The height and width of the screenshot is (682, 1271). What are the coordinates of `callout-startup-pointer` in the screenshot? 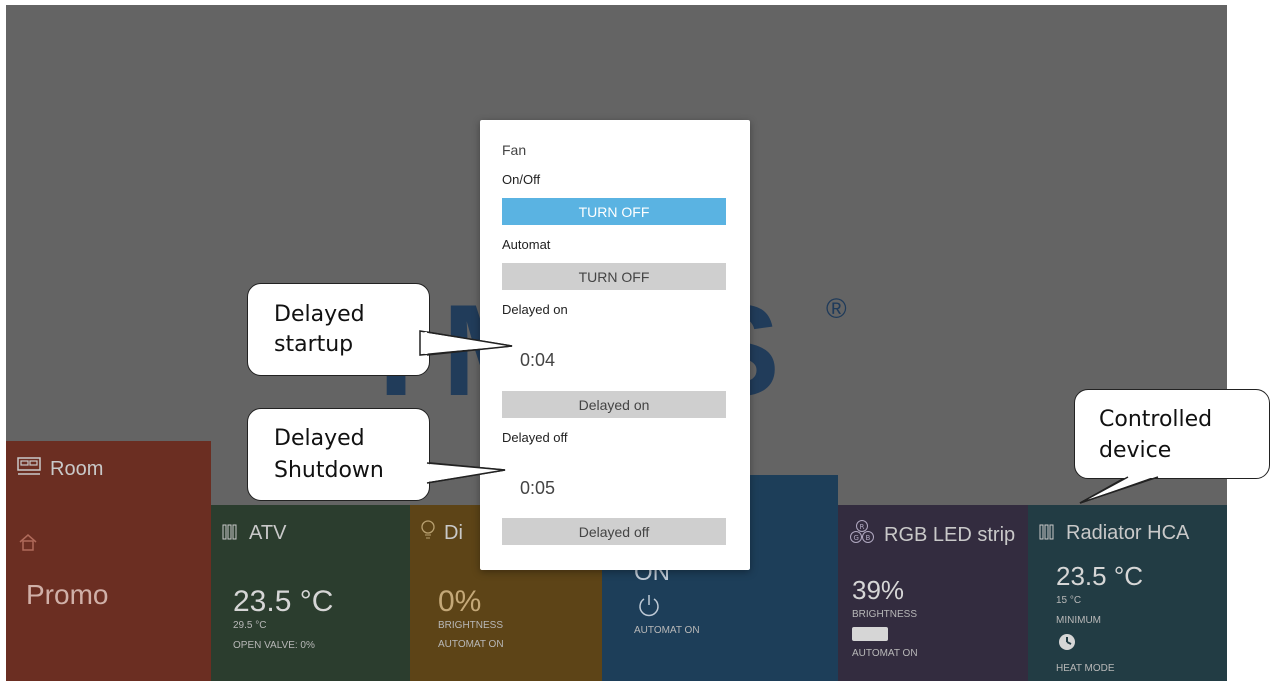 It's located at (789, 417).